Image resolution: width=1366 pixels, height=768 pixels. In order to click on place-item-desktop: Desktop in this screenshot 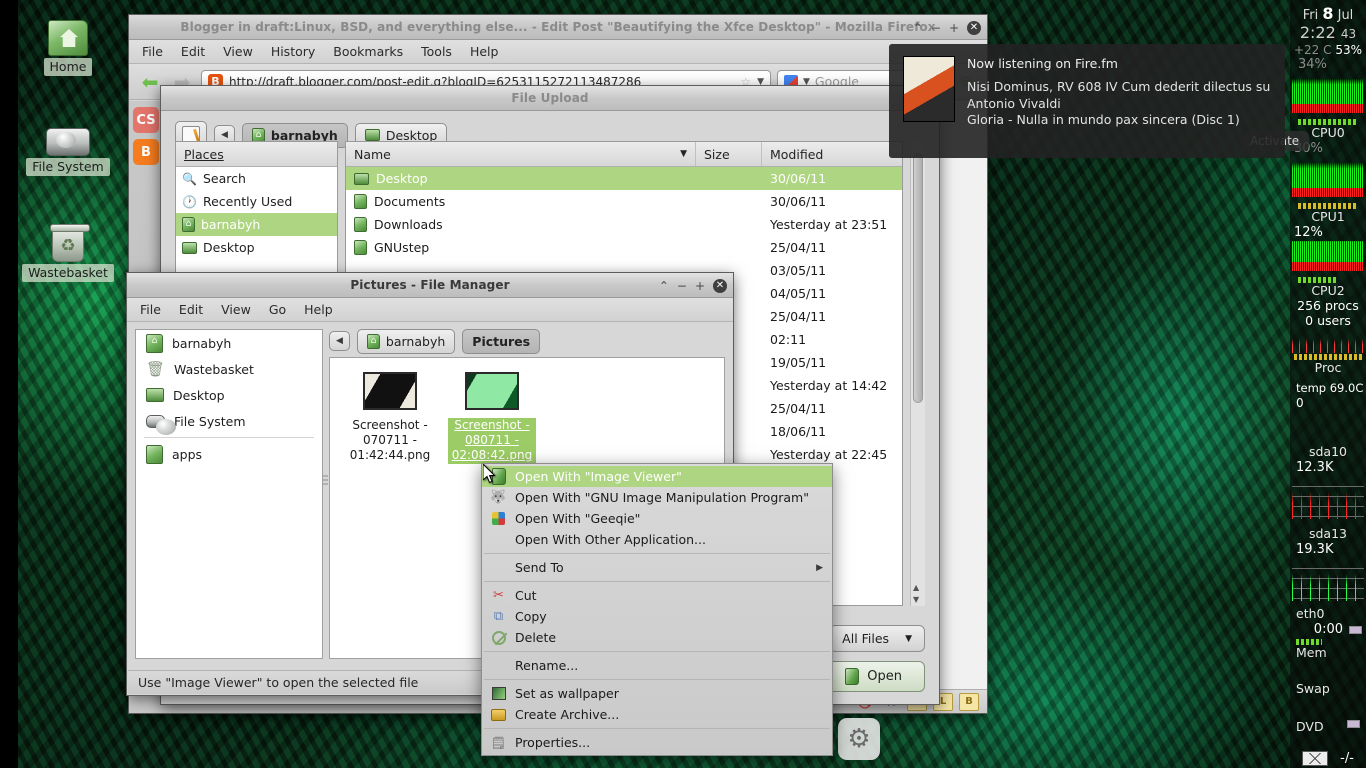, I will do `click(256, 247)`.